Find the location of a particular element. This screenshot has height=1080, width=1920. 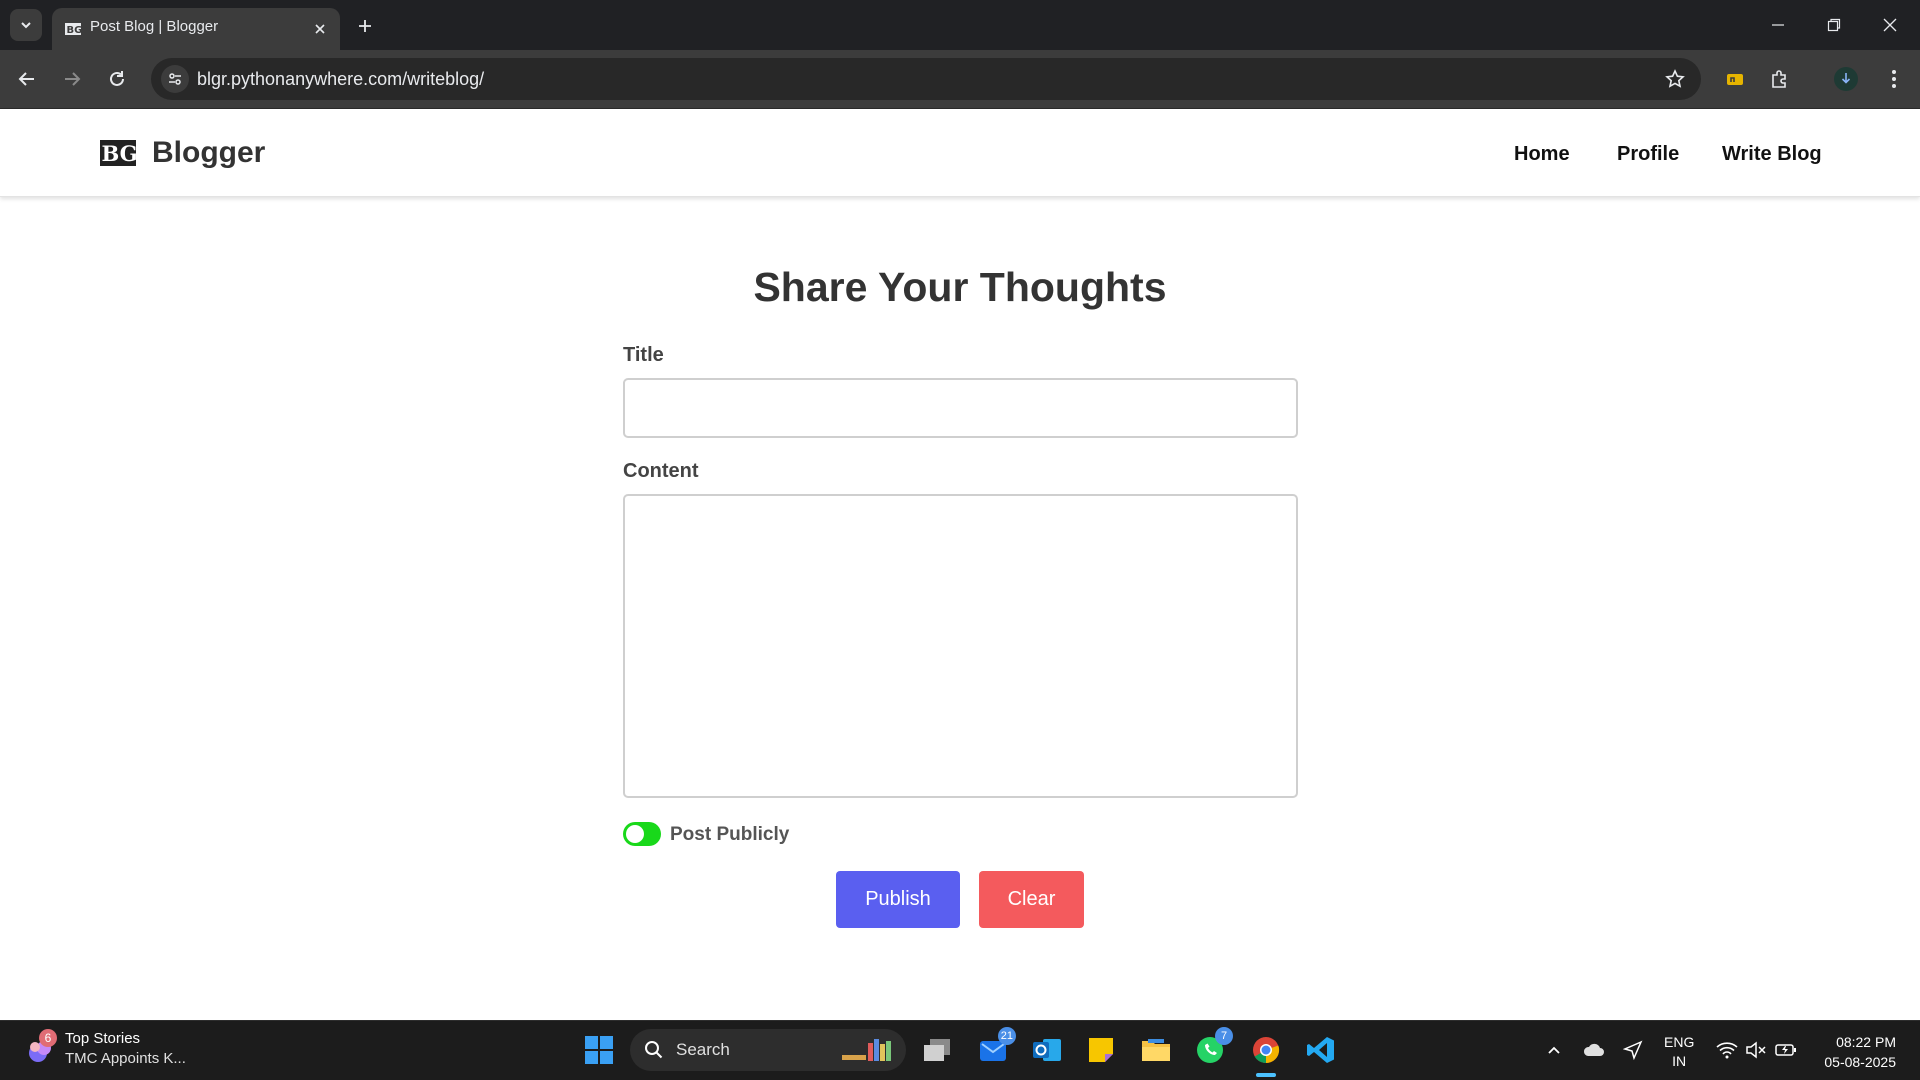

taskbar-search: Search is located at coordinates (768, 1050).